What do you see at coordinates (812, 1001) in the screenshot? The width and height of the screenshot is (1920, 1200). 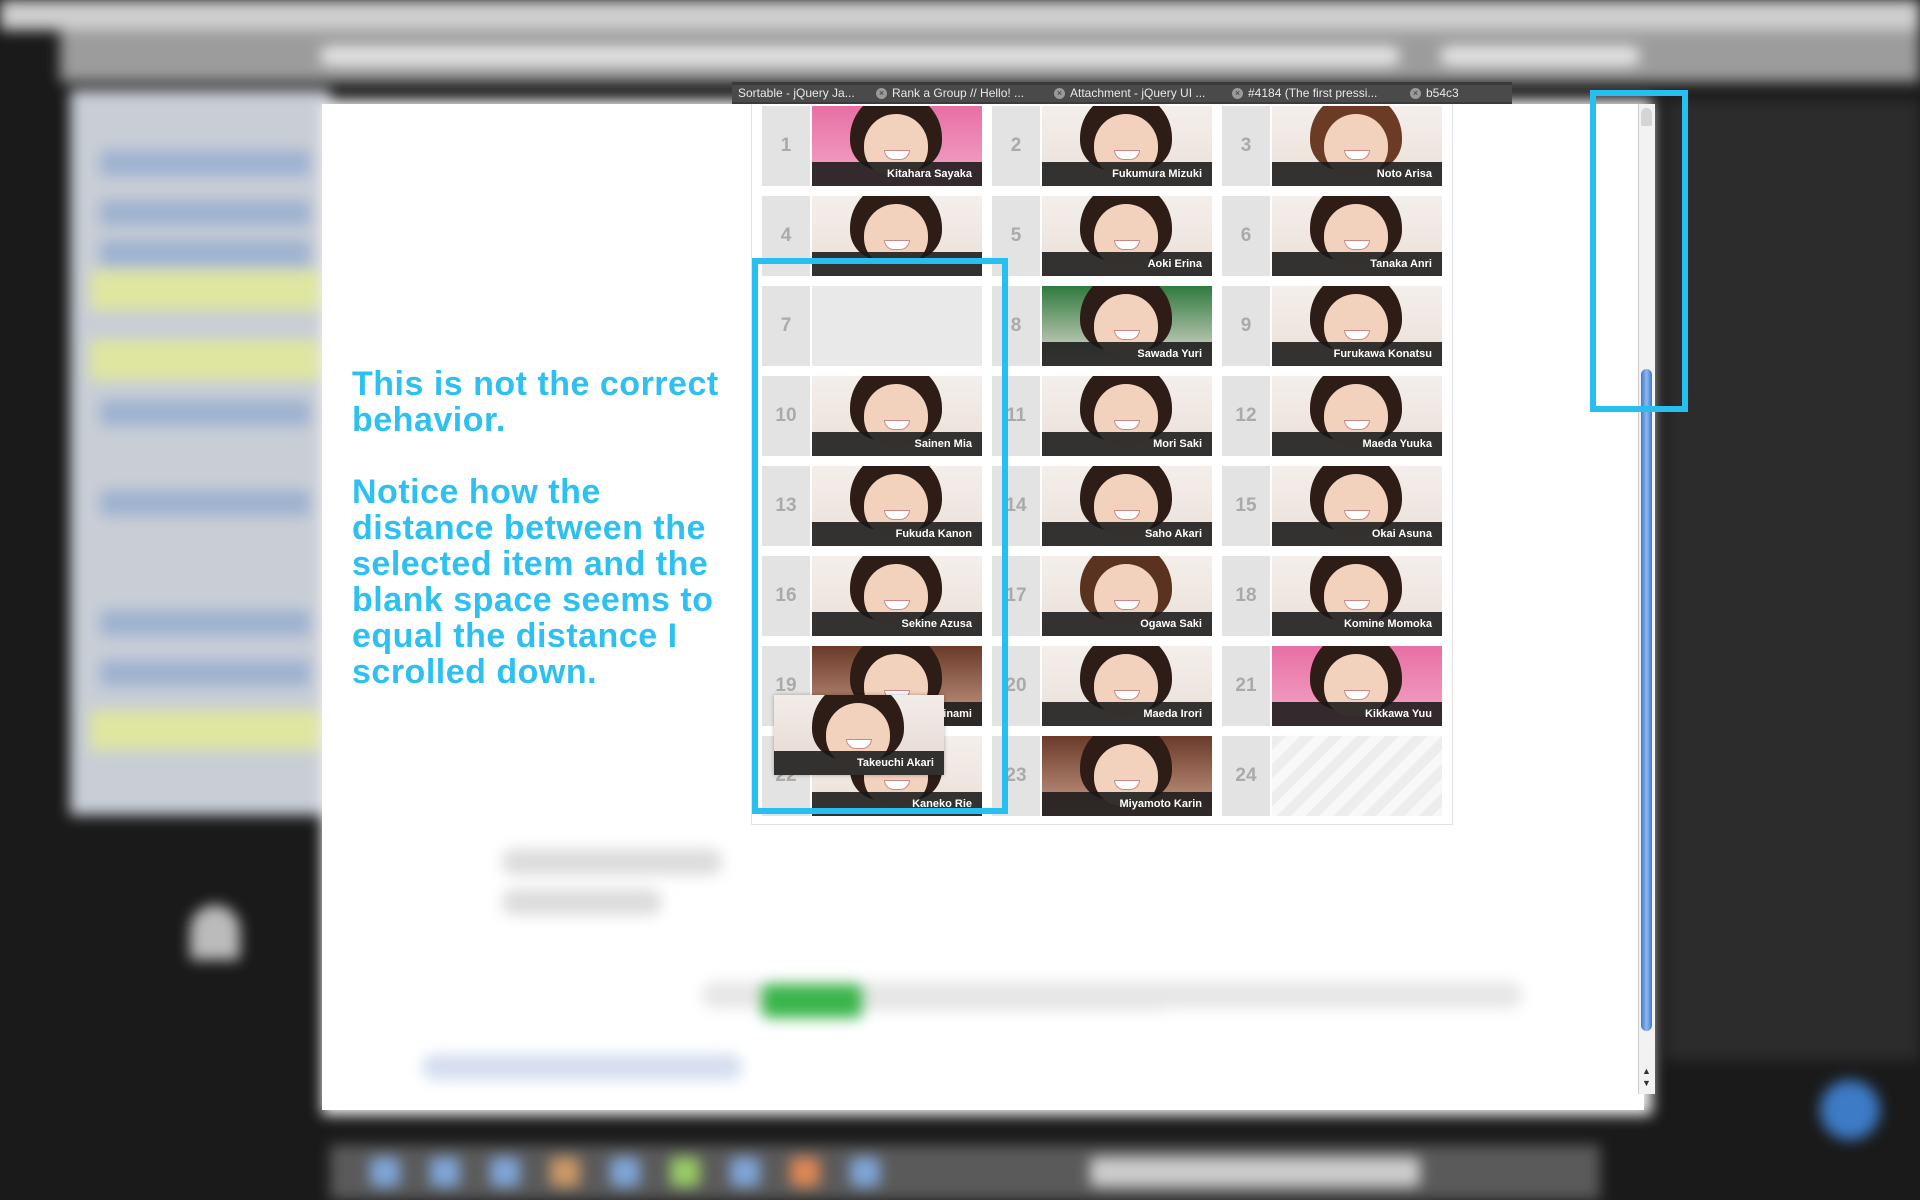 I see `comment-button` at bounding box center [812, 1001].